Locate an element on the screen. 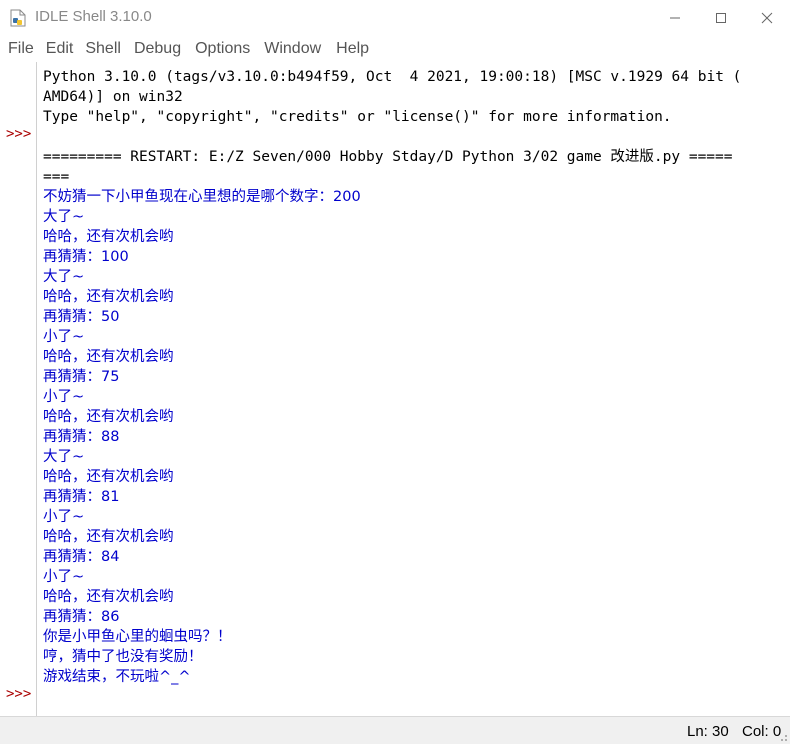 Image resolution: width=790 pixels, height=744 pixels. status-line: Ln: 30 is located at coordinates (708, 731).